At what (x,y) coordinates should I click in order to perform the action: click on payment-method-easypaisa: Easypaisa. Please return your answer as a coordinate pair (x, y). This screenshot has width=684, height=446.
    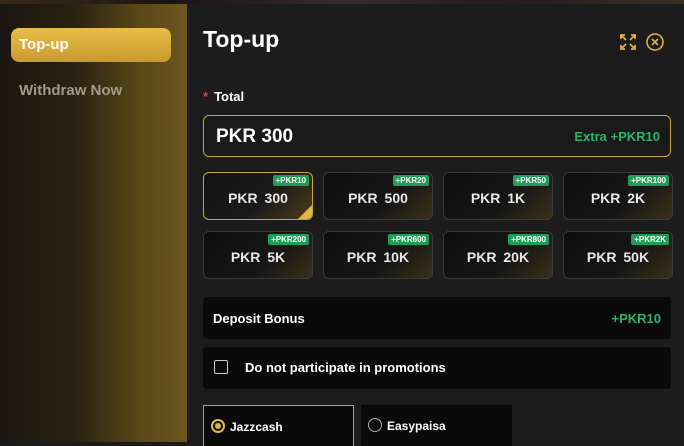
    Looking at the image, I should click on (436, 425).